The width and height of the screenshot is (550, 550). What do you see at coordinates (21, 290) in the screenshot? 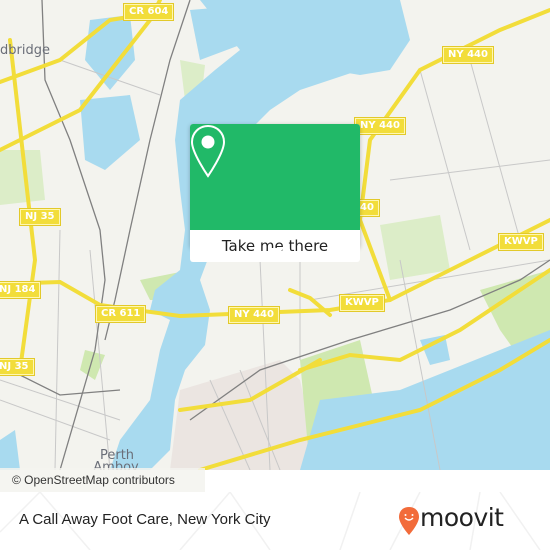
I see `road-shield-nj-184: NJ 184` at bounding box center [21, 290].